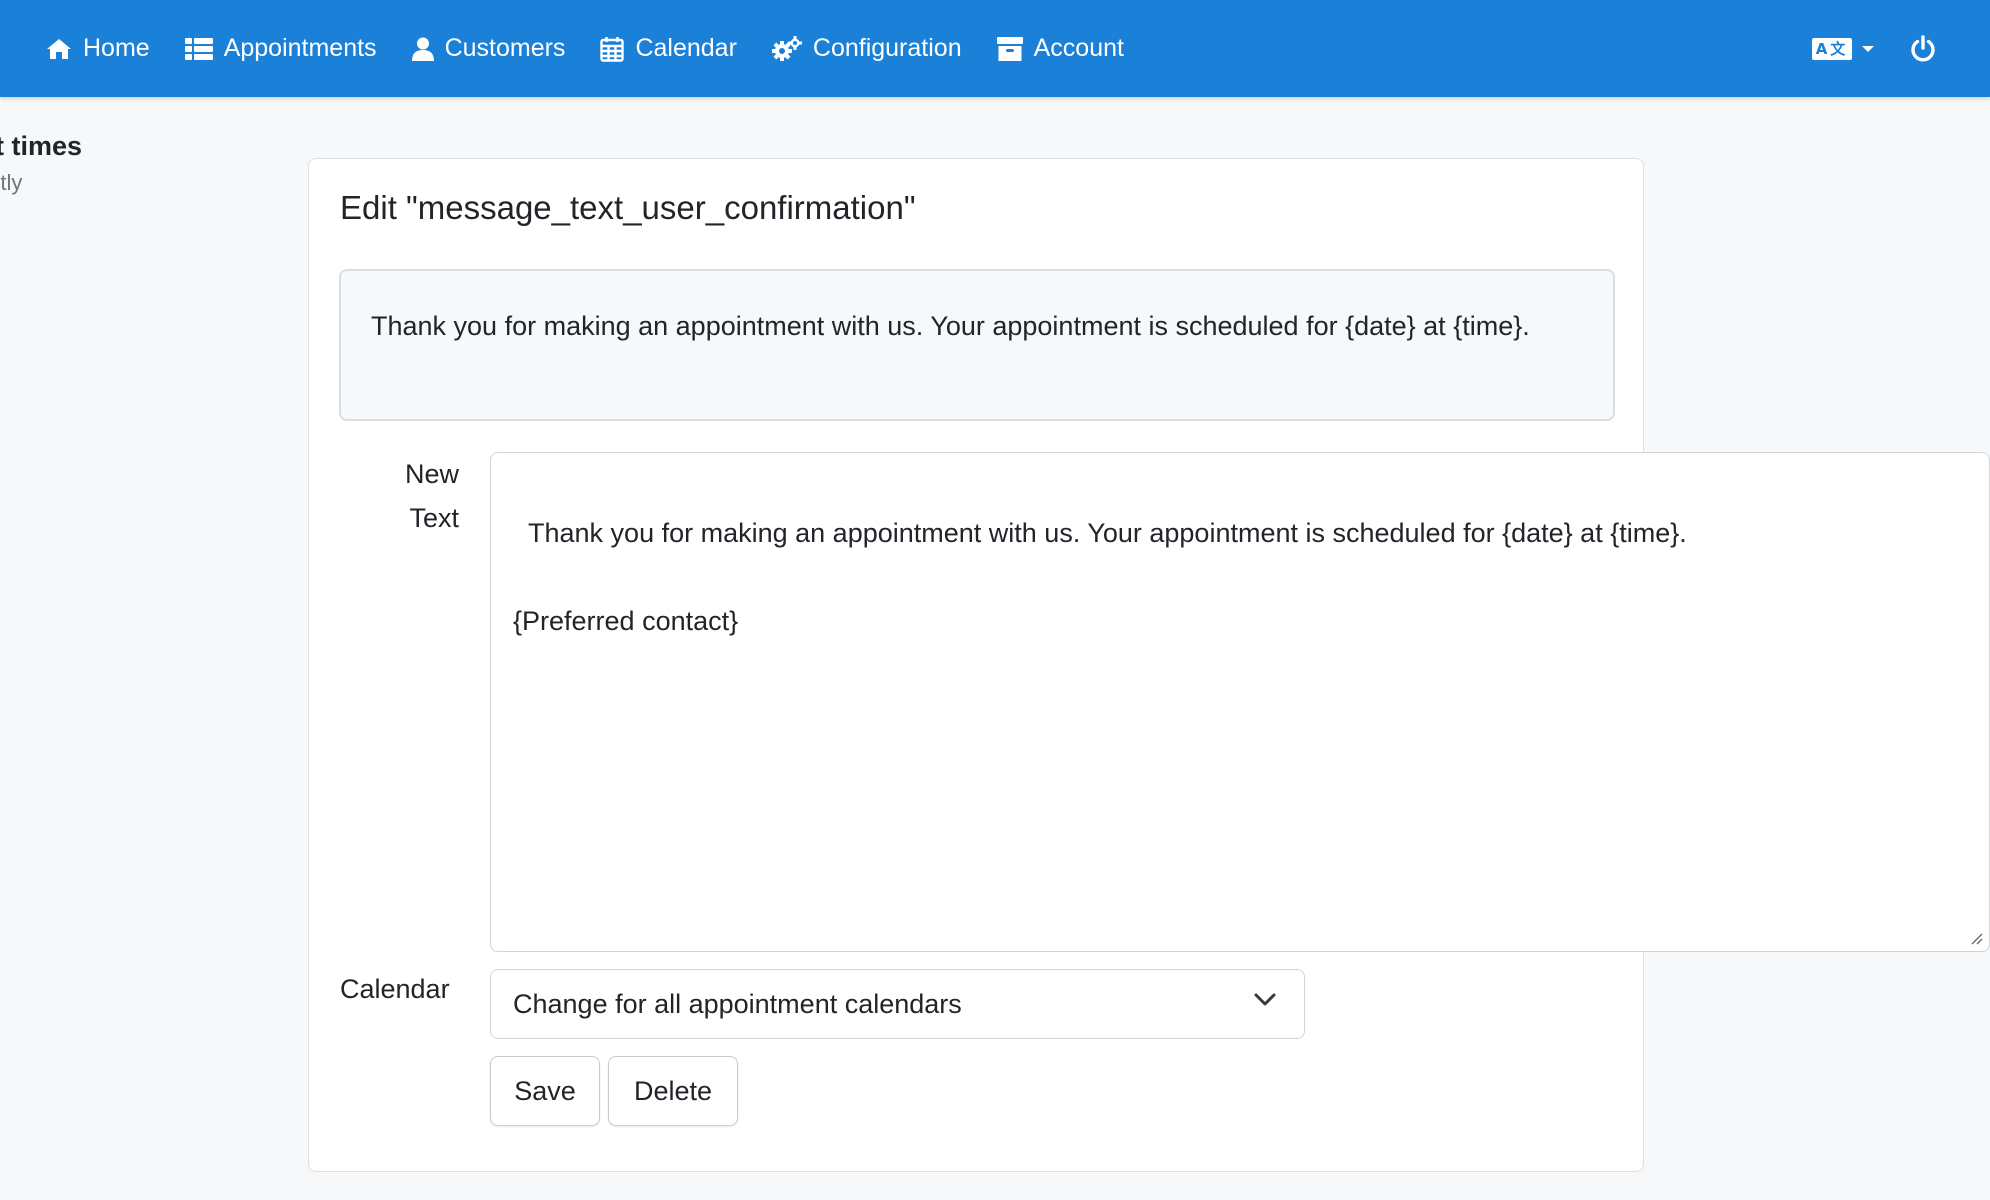 The height and width of the screenshot is (1200, 1990). What do you see at coordinates (1923, 48) in the screenshot?
I see `power-icon` at bounding box center [1923, 48].